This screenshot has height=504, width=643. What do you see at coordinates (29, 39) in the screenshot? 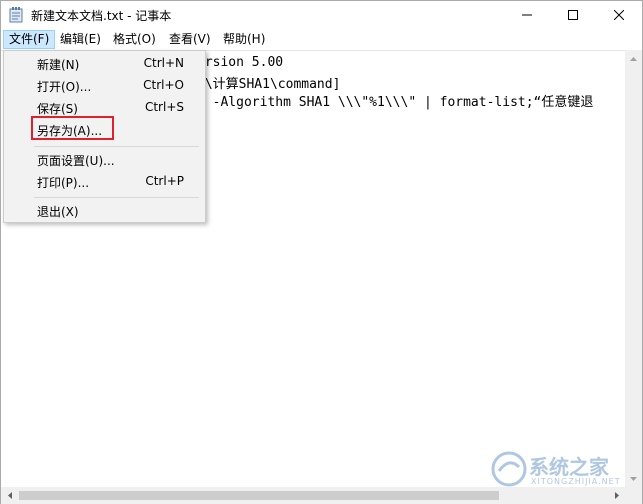
I see `menu-file: 文件(F)` at bounding box center [29, 39].